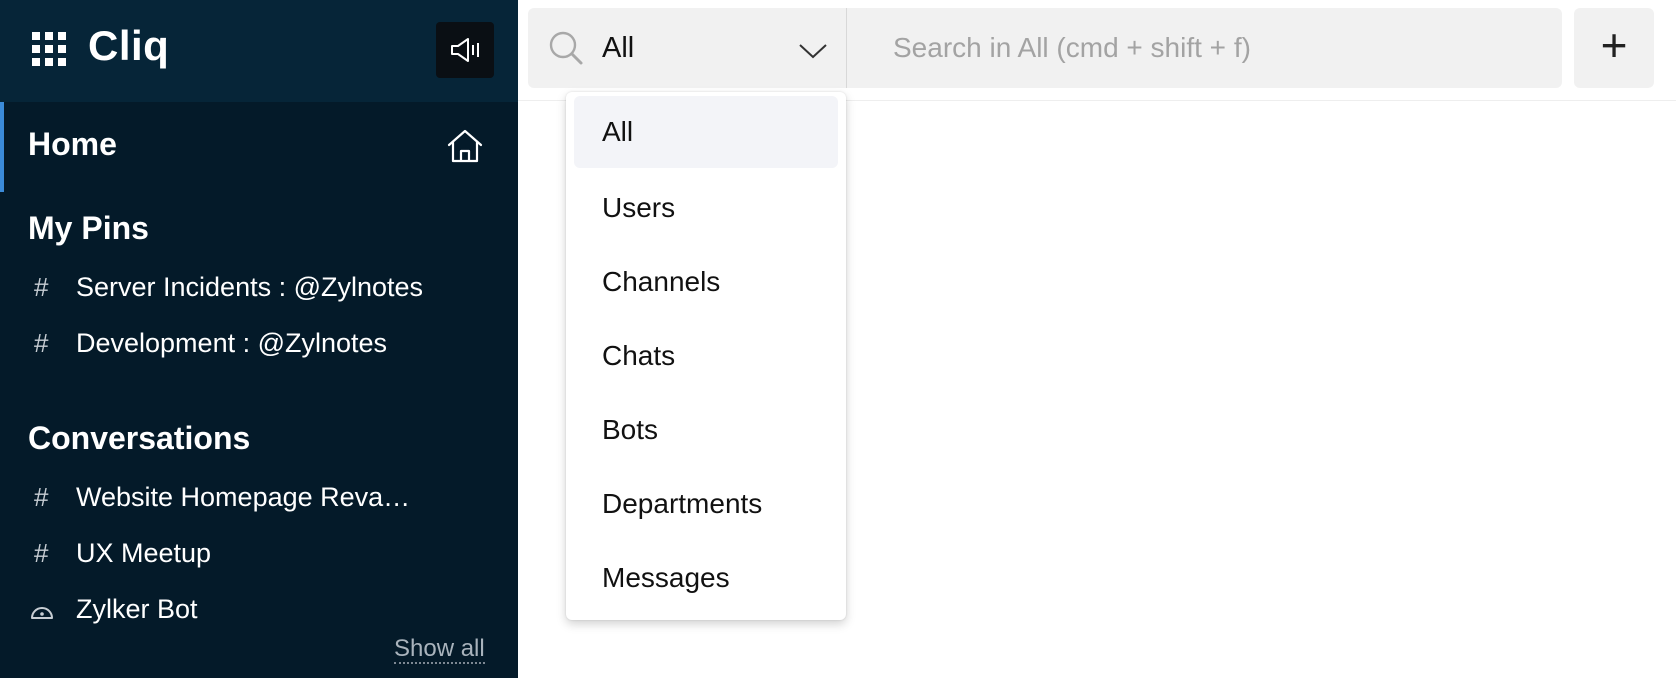 This screenshot has width=1676, height=678. Describe the element at coordinates (630, 429) in the screenshot. I see `dropdown-option-label: Bots` at that location.